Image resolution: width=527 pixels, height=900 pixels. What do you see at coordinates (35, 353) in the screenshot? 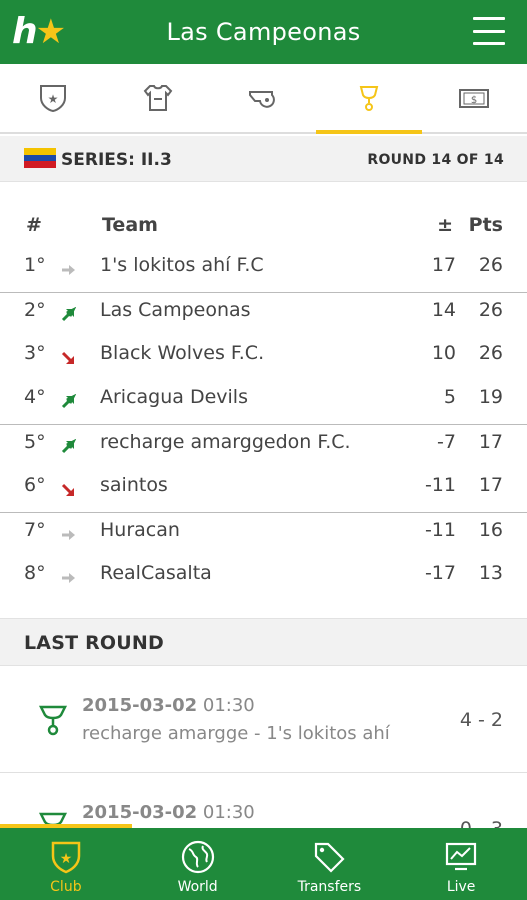
I see `position: 3°` at bounding box center [35, 353].